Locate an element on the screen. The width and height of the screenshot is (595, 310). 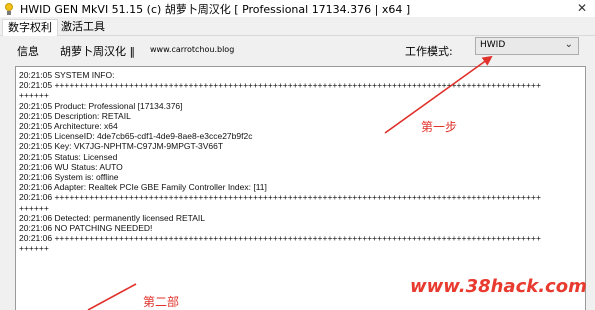
tab-activation-tools: 激活工具 is located at coordinates (83, 27).